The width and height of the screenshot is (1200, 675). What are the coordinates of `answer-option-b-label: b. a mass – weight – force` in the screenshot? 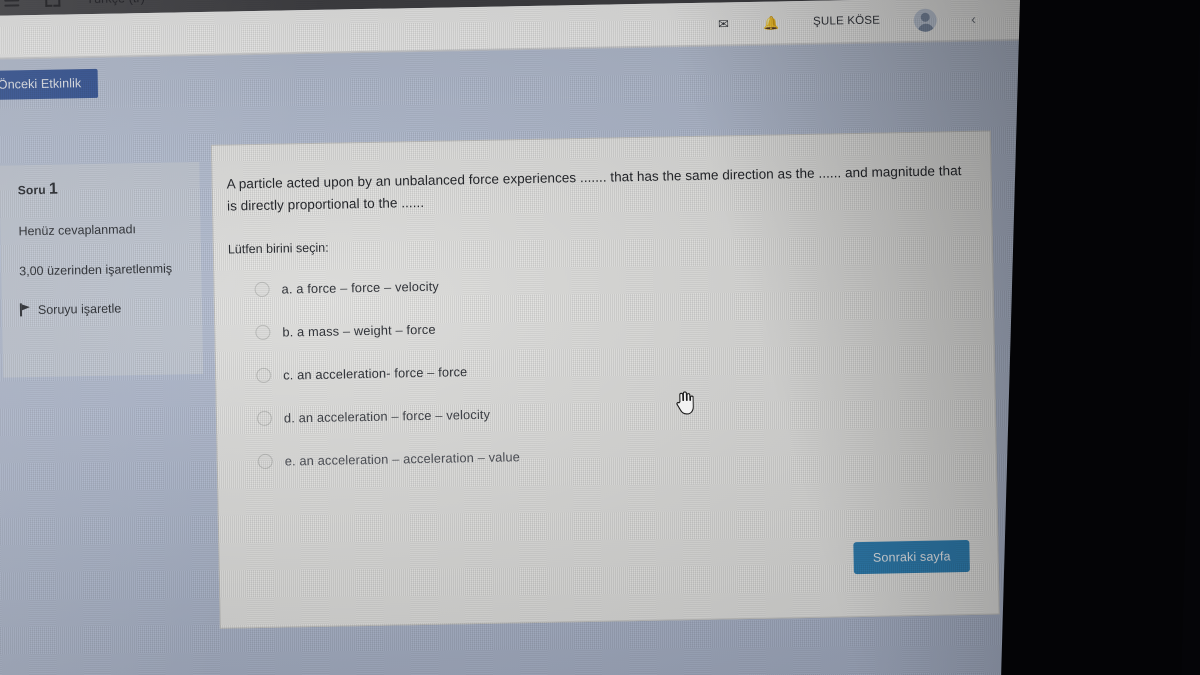 It's located at (359, 330).